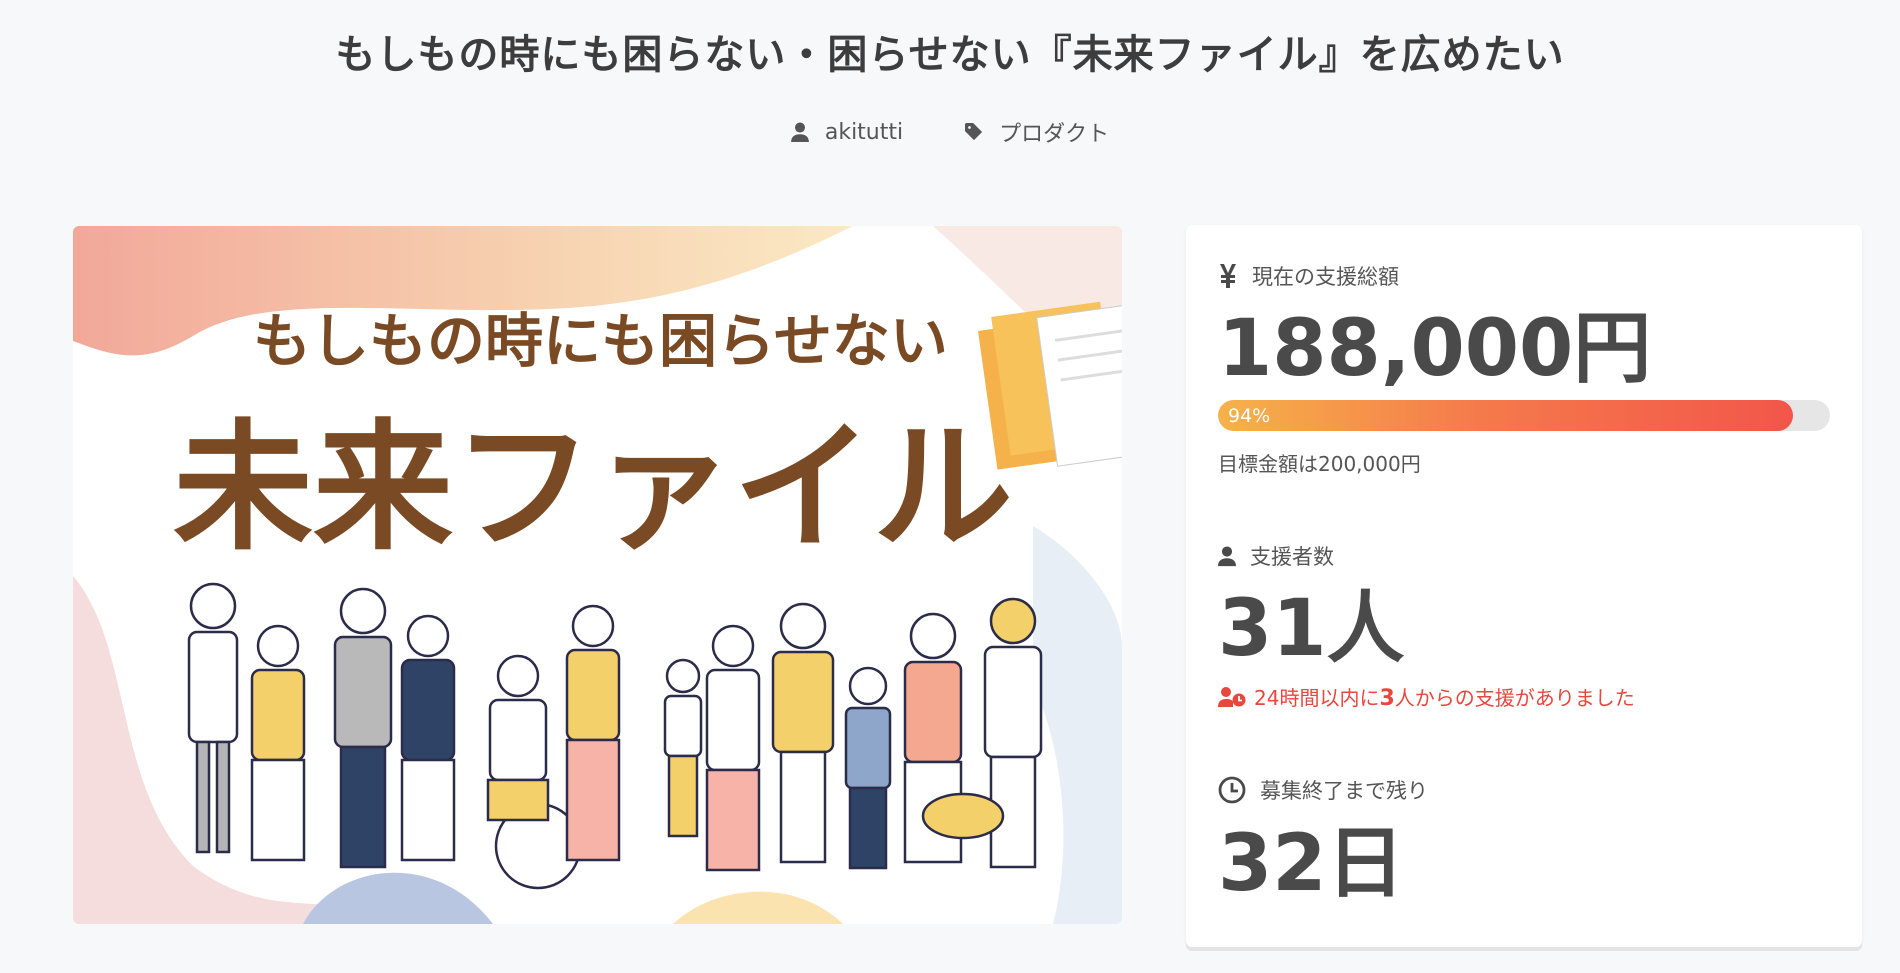  I want to click on category-link: プロダクト, so click(1037, 132).